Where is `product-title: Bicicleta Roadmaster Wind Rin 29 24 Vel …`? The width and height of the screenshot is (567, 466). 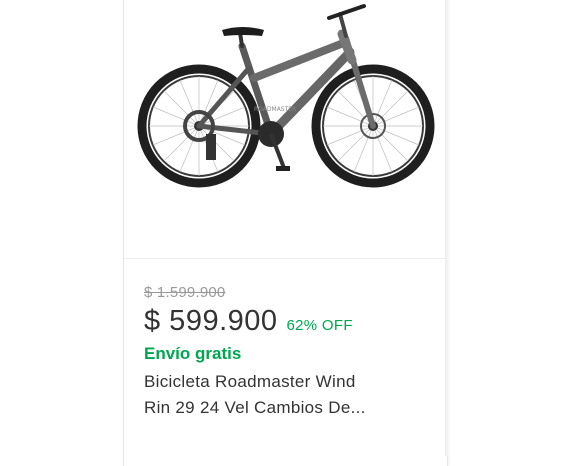 product-title: Bicicleta Roadmaster Wind Rin 29 24 Vel … is located at coordinates (274, 395).